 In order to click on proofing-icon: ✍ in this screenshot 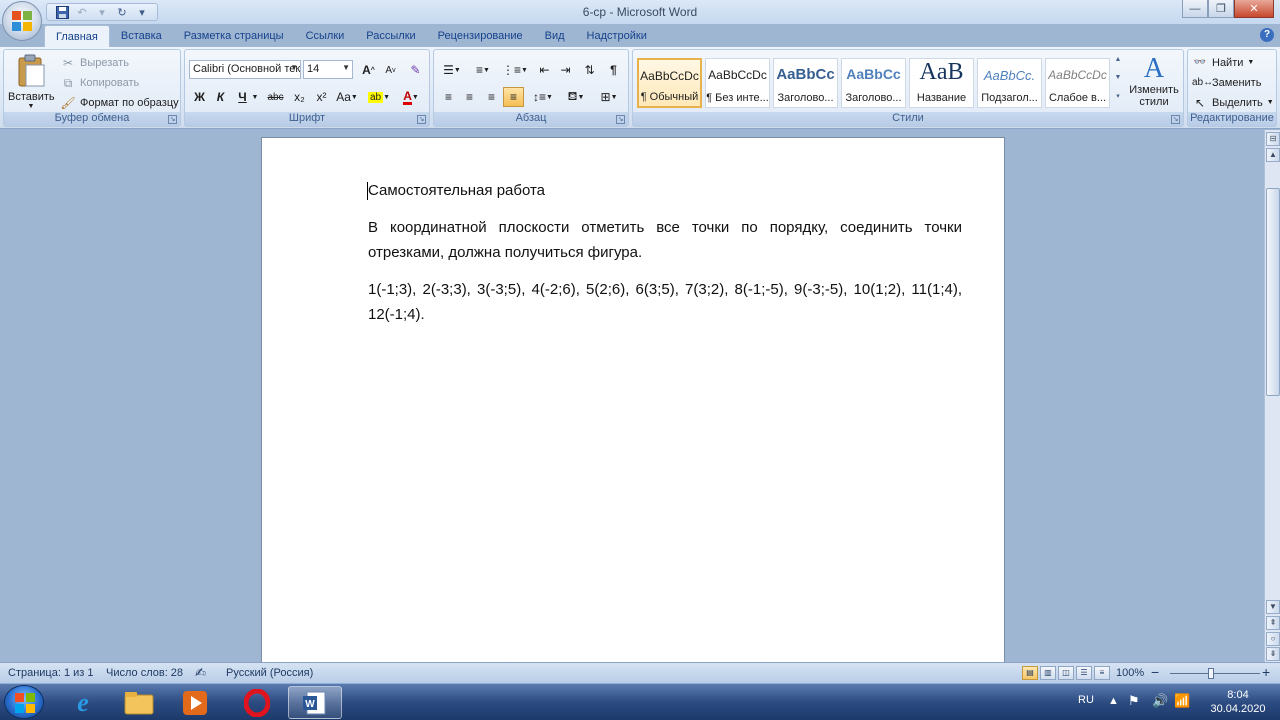, I will do `click(200, 673)`.